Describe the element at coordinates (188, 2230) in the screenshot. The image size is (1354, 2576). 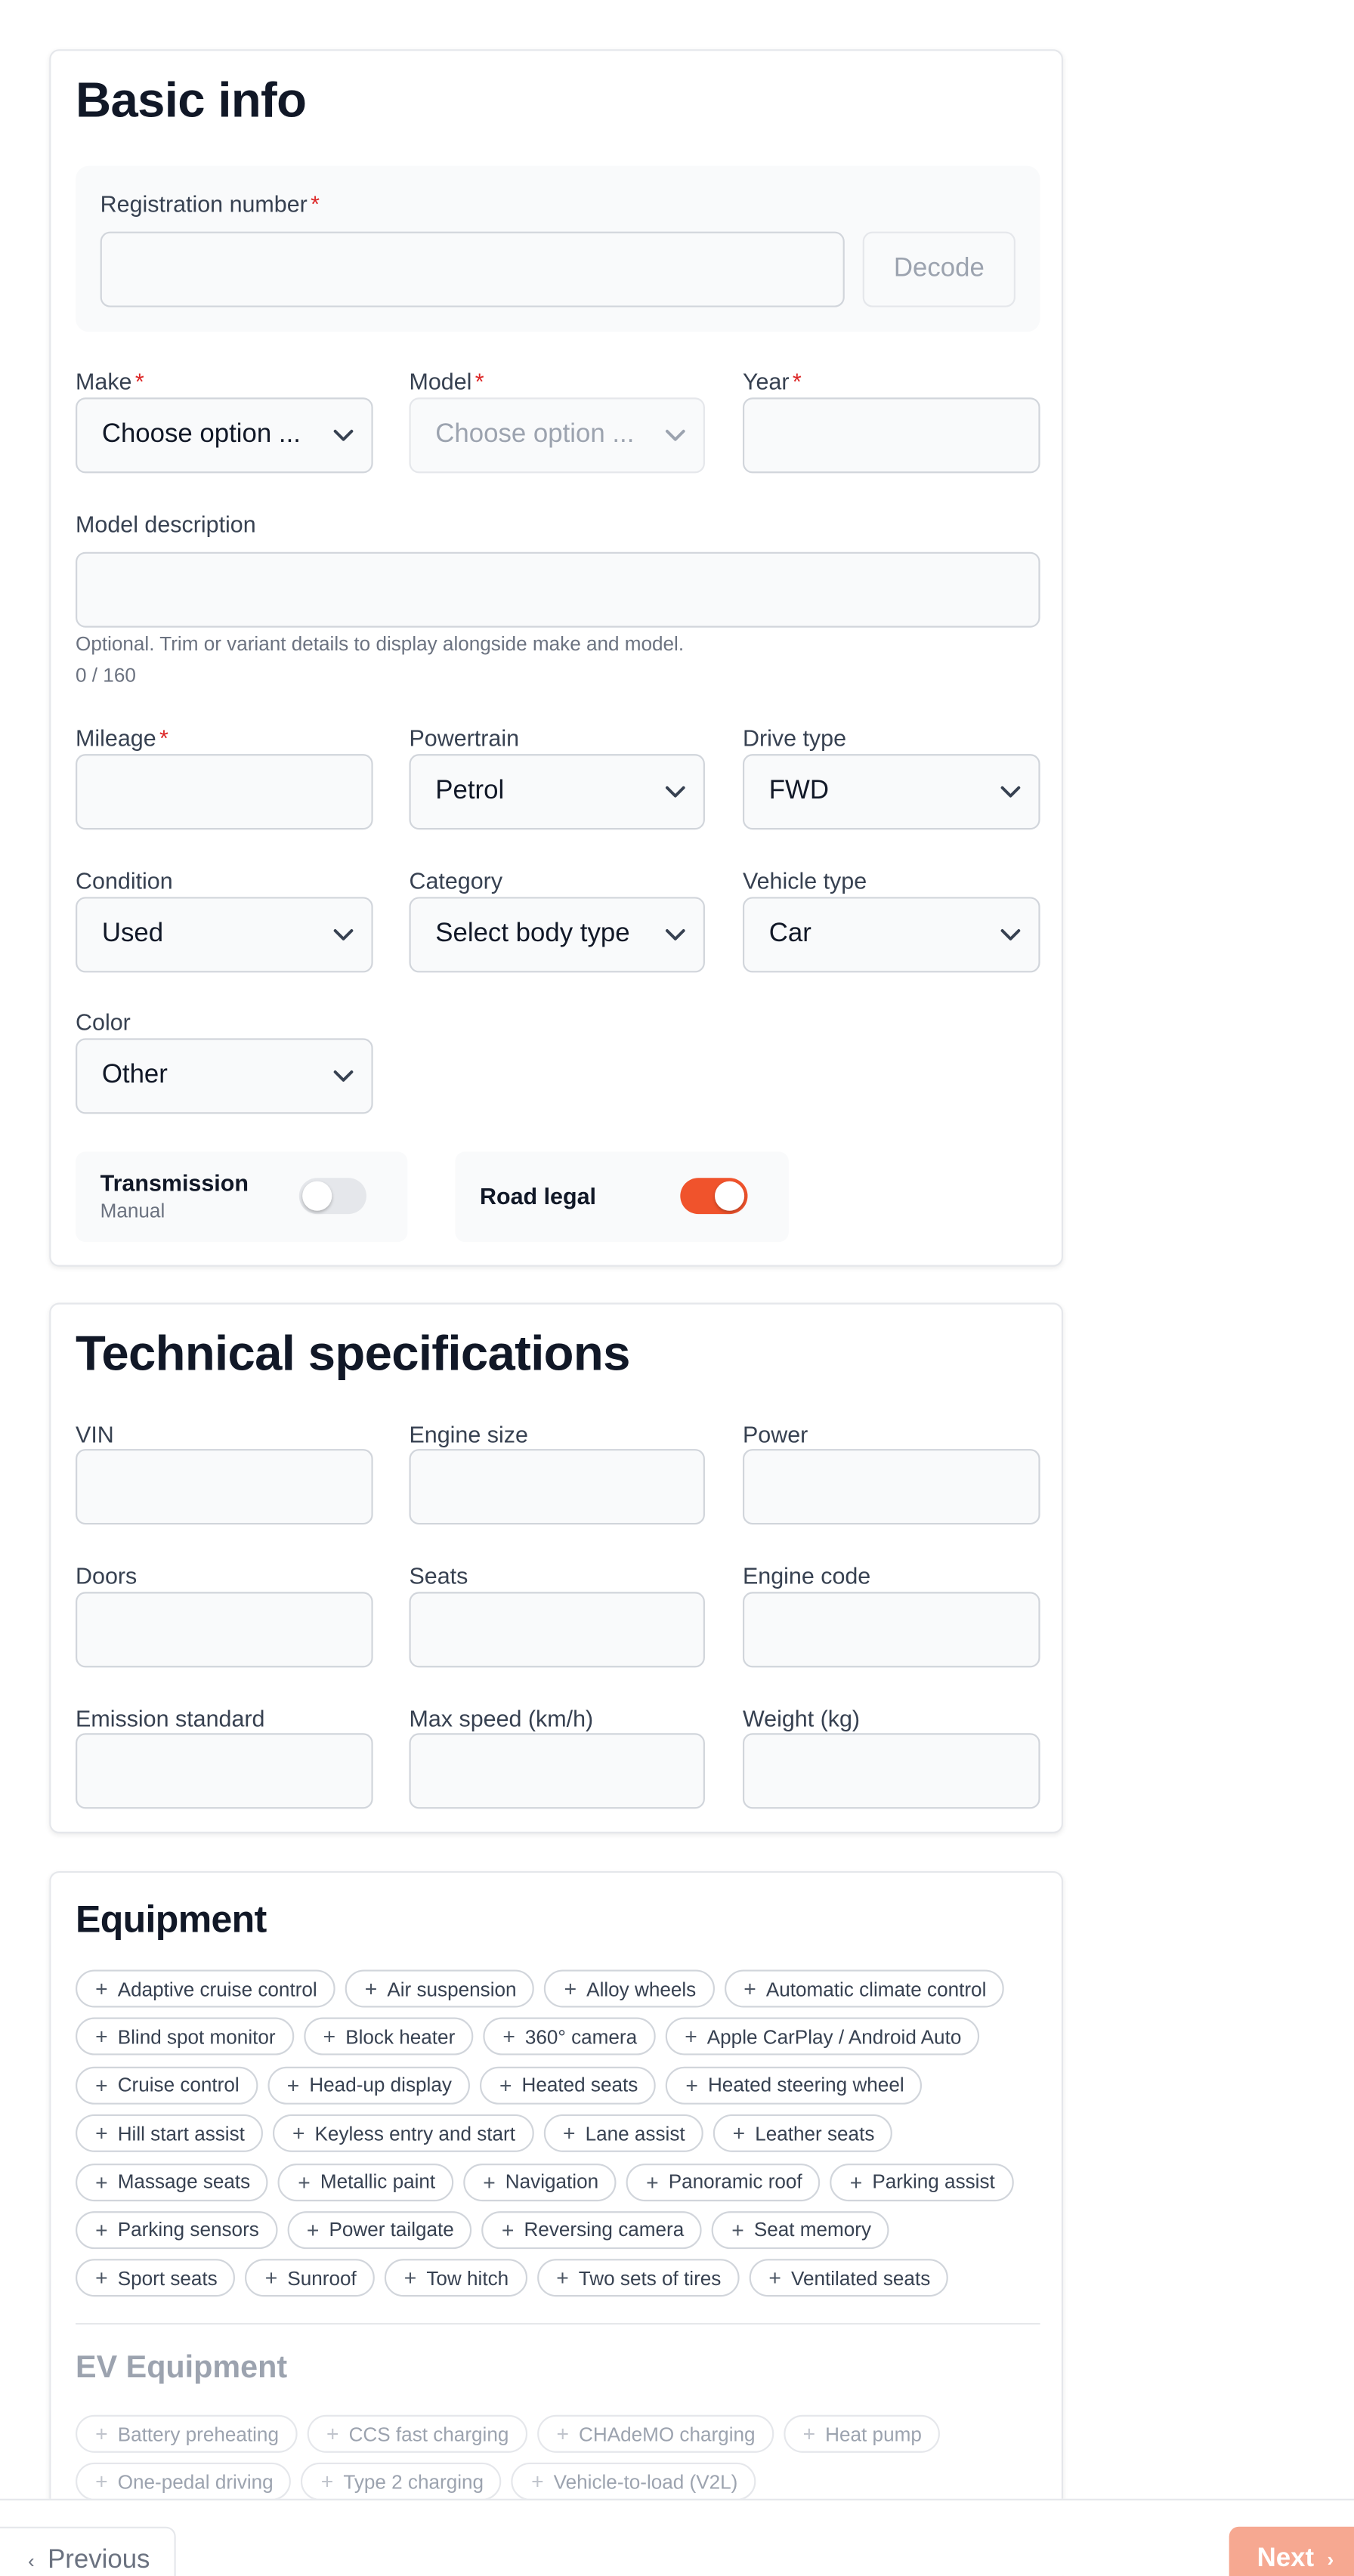
I see `equipment-chip-label: Parking sensors` at that location.